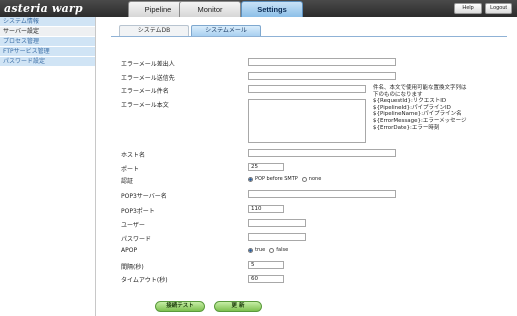 The image size is (517, 316). What do you see at coordinates (148, 64) in the screenshot?
I see `error-from-label: エラーメール差出人` at bounding box center [148, 64].